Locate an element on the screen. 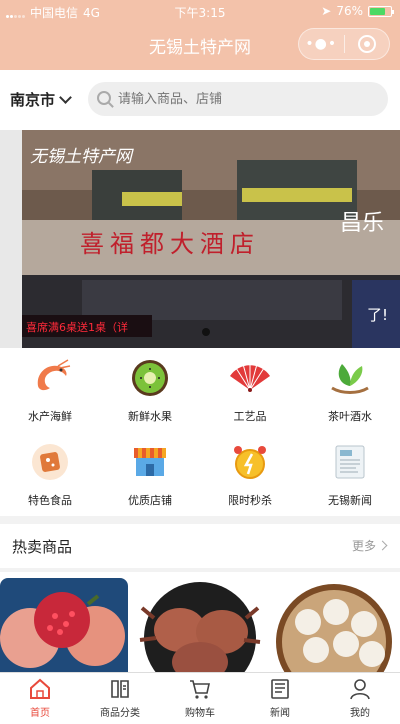 The width and height of the screenshot is (400, 724). xiaolongbao-image is located at coordinates (336, 625).